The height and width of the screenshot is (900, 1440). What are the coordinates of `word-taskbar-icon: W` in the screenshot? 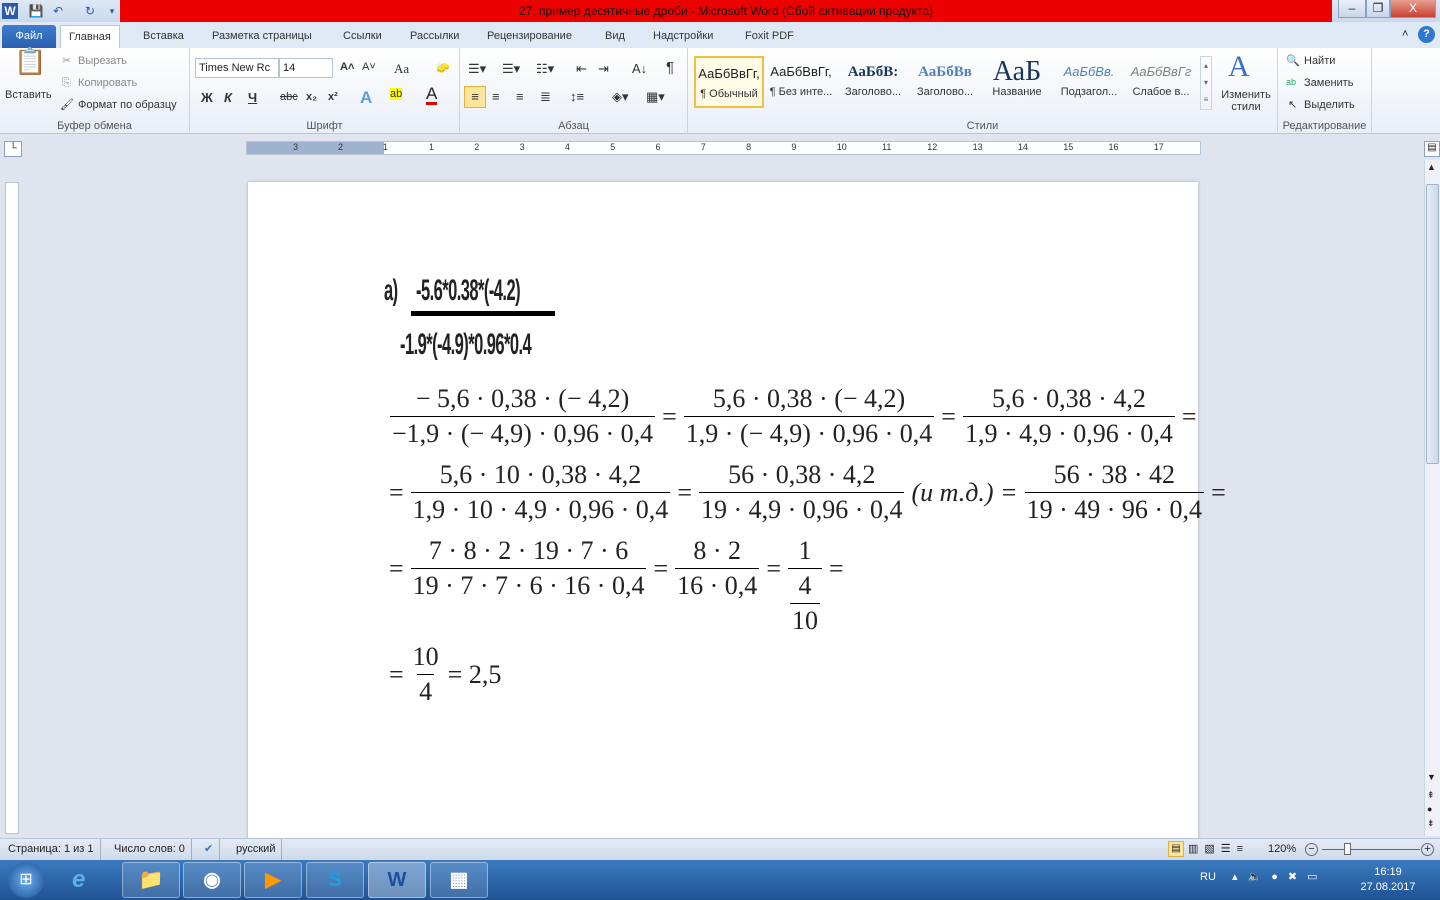 It's located at (397, 880).